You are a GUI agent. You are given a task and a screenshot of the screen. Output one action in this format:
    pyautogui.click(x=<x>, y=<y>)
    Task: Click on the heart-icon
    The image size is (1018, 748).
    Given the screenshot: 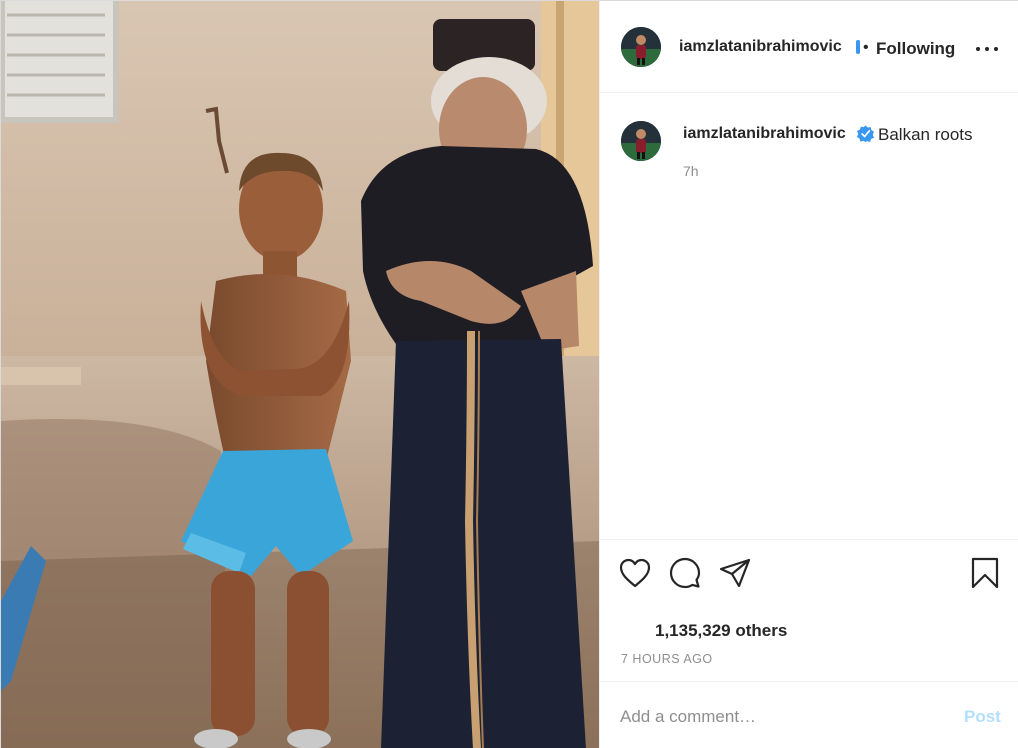 What is the action you would take?
    pyautogui.click(x=635, y=573)
    